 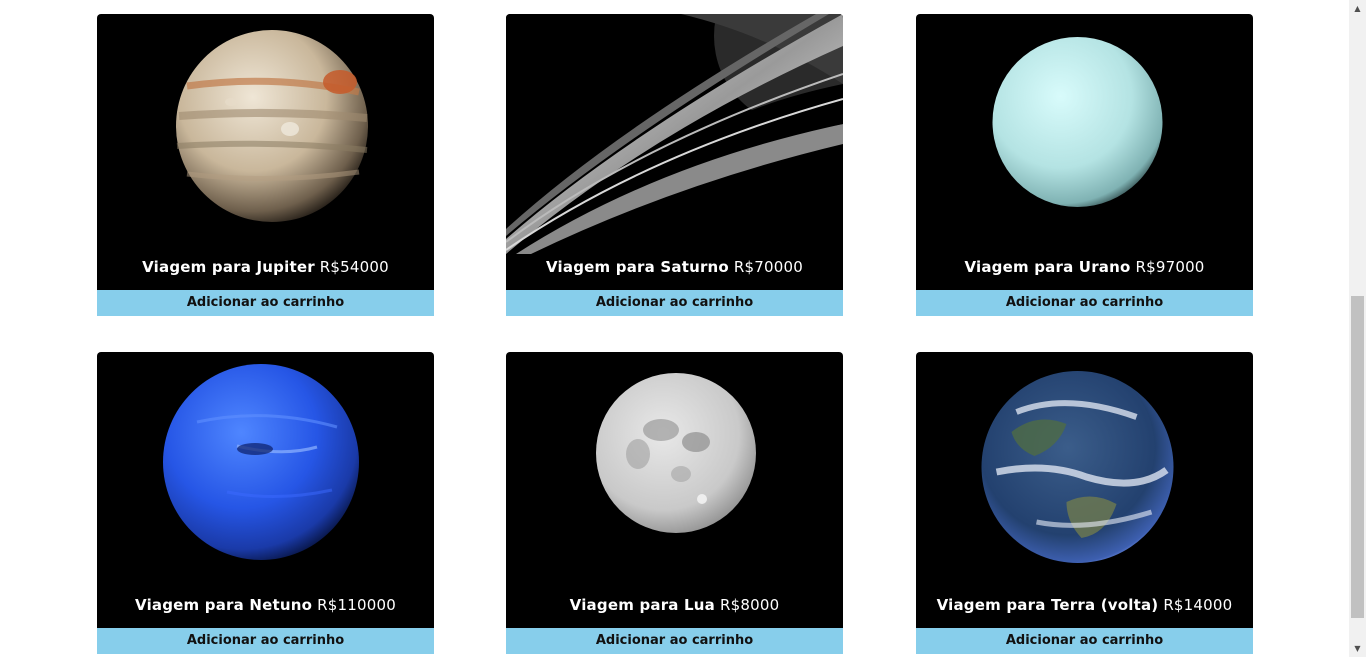 I want to click on product-caption: Viagem para Lua R$8000, so click(x=674, y=605).